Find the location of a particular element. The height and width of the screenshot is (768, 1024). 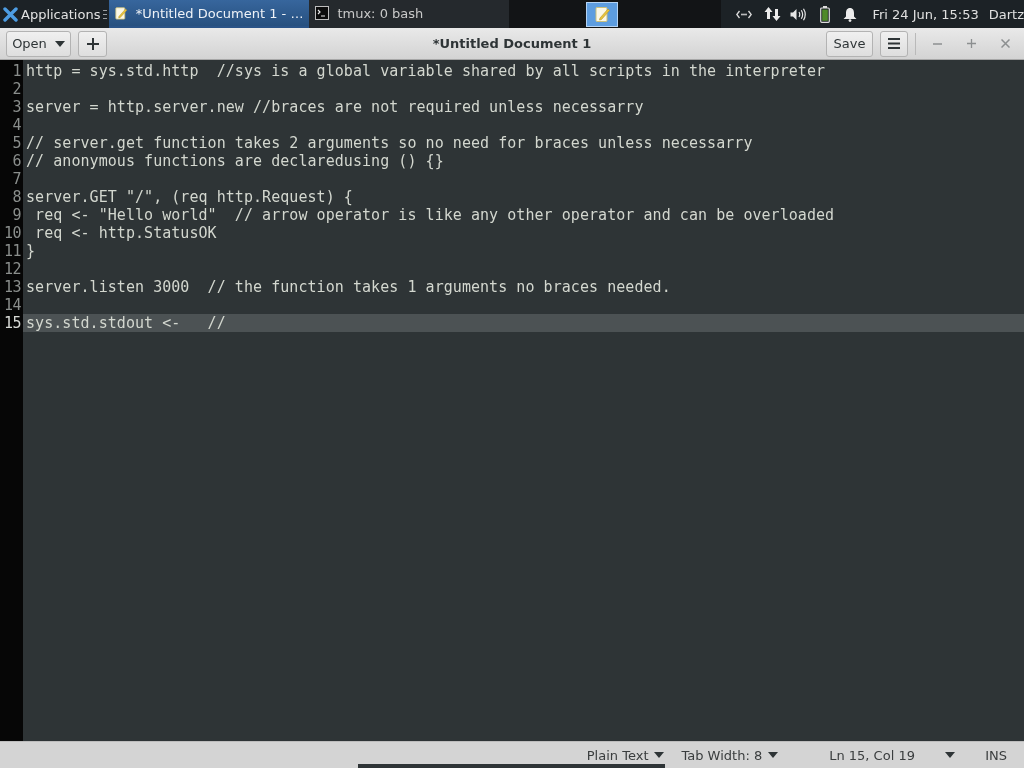

up-down-arrows-icon is located at coordinates (773, 14).